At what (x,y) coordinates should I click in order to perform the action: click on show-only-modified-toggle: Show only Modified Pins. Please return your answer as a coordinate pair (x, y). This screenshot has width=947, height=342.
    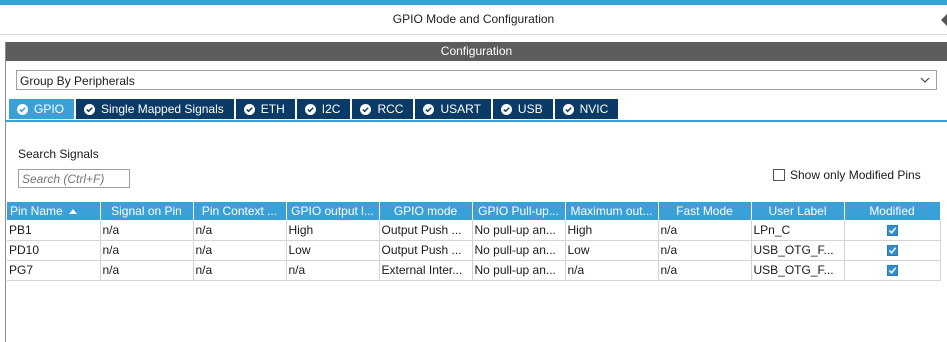
    Looking at the image, I should click on (847, 175).